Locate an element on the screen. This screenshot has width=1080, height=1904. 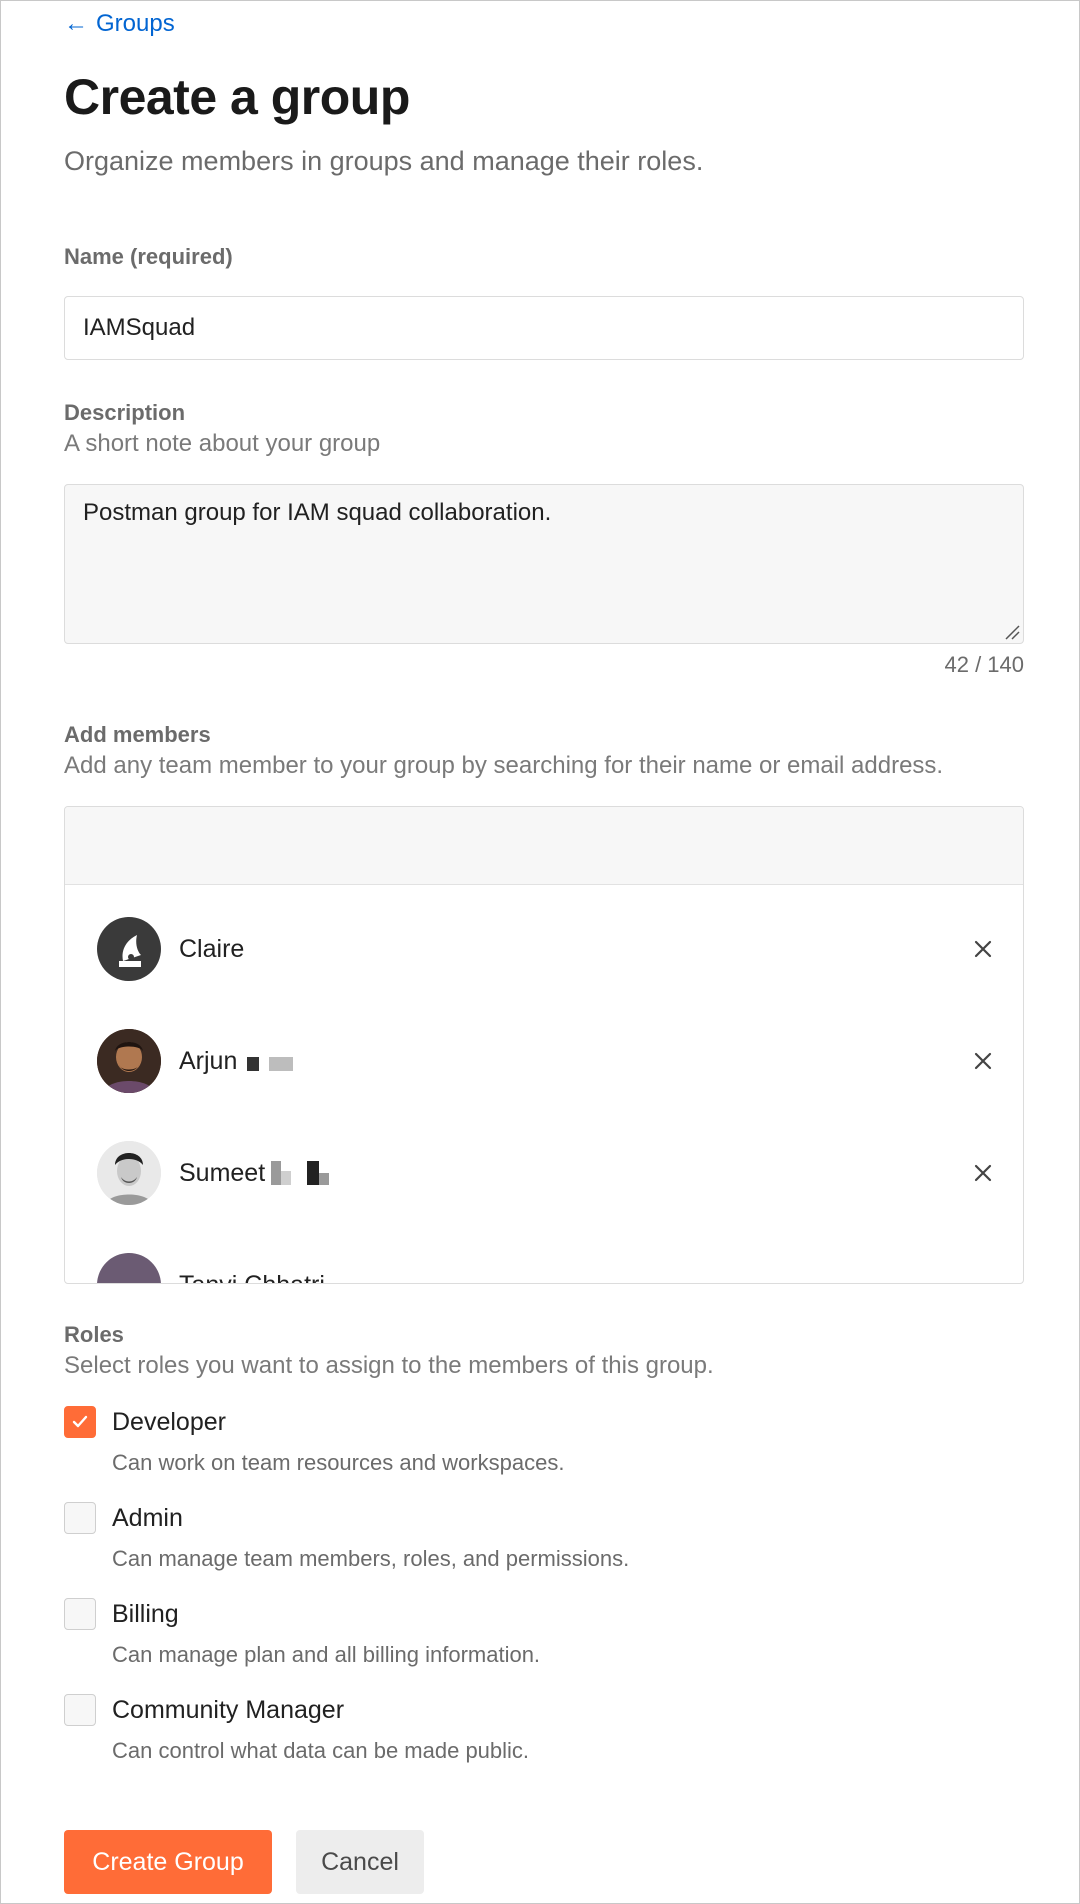
member-search-input is located at coordinates (544, 846).